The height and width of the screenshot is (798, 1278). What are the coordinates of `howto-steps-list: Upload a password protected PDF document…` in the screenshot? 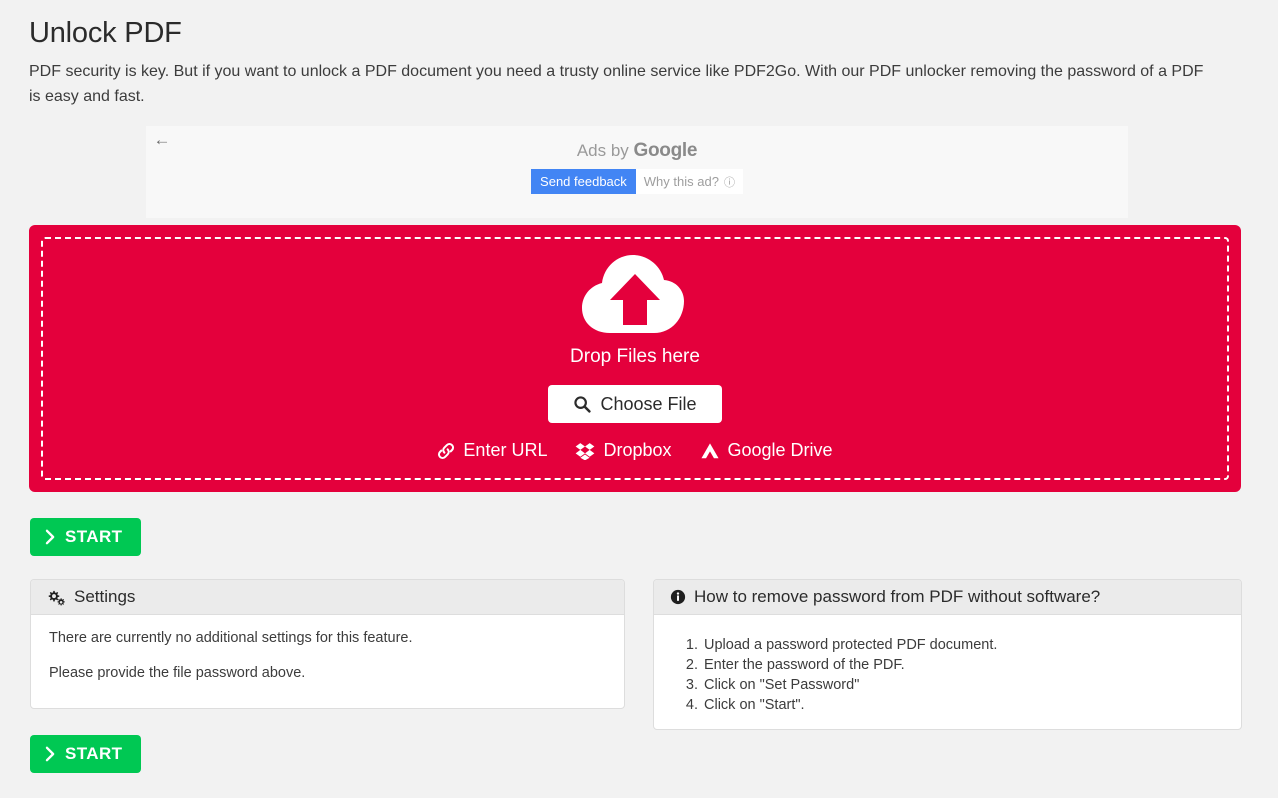 It's located at (947, 675).